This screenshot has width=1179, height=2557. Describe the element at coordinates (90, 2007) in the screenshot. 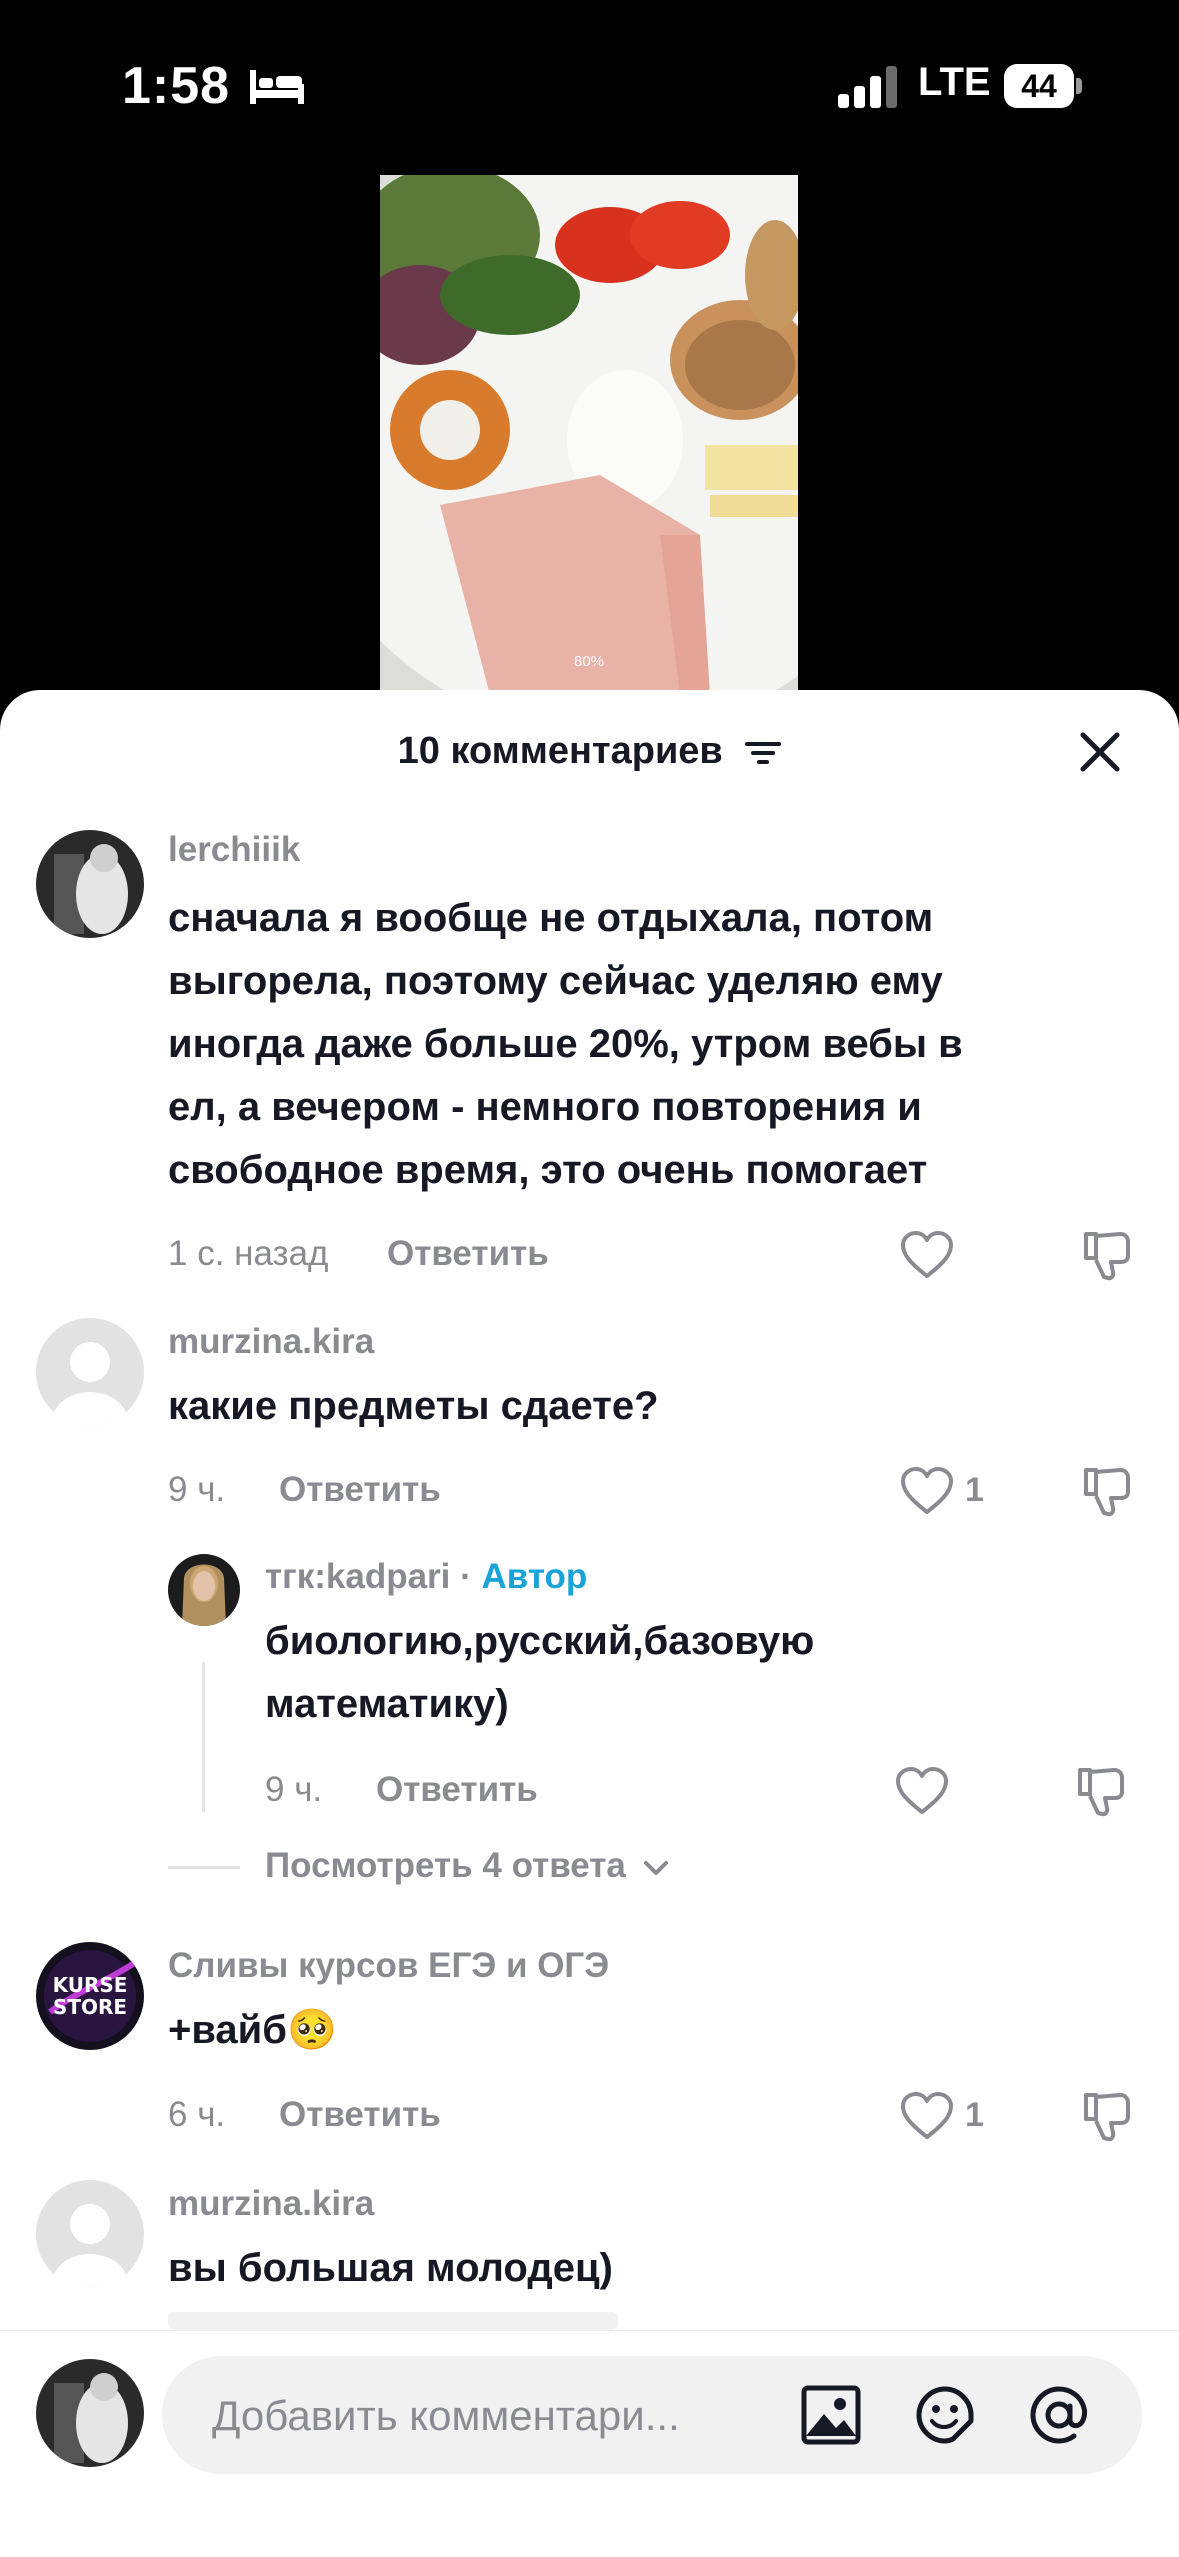

I see `svg-text: STORE` at that location.